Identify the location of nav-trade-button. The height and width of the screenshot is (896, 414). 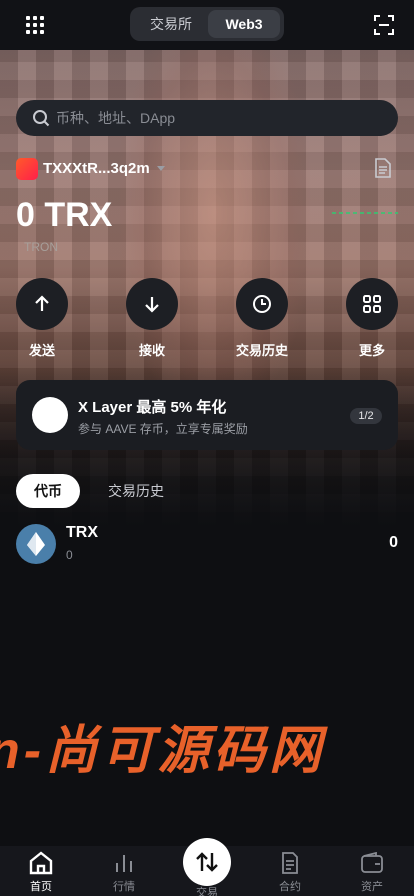
(207, 862).